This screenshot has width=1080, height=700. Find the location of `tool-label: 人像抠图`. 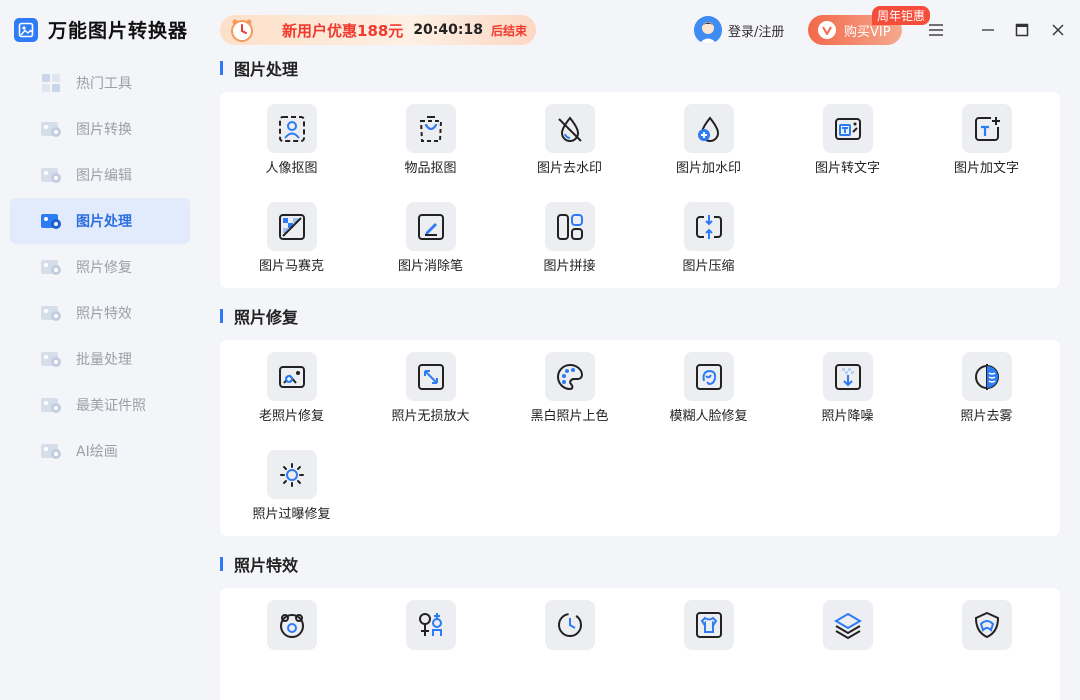

tool-label: 人像抠图 is located at coordinates (291, 168).